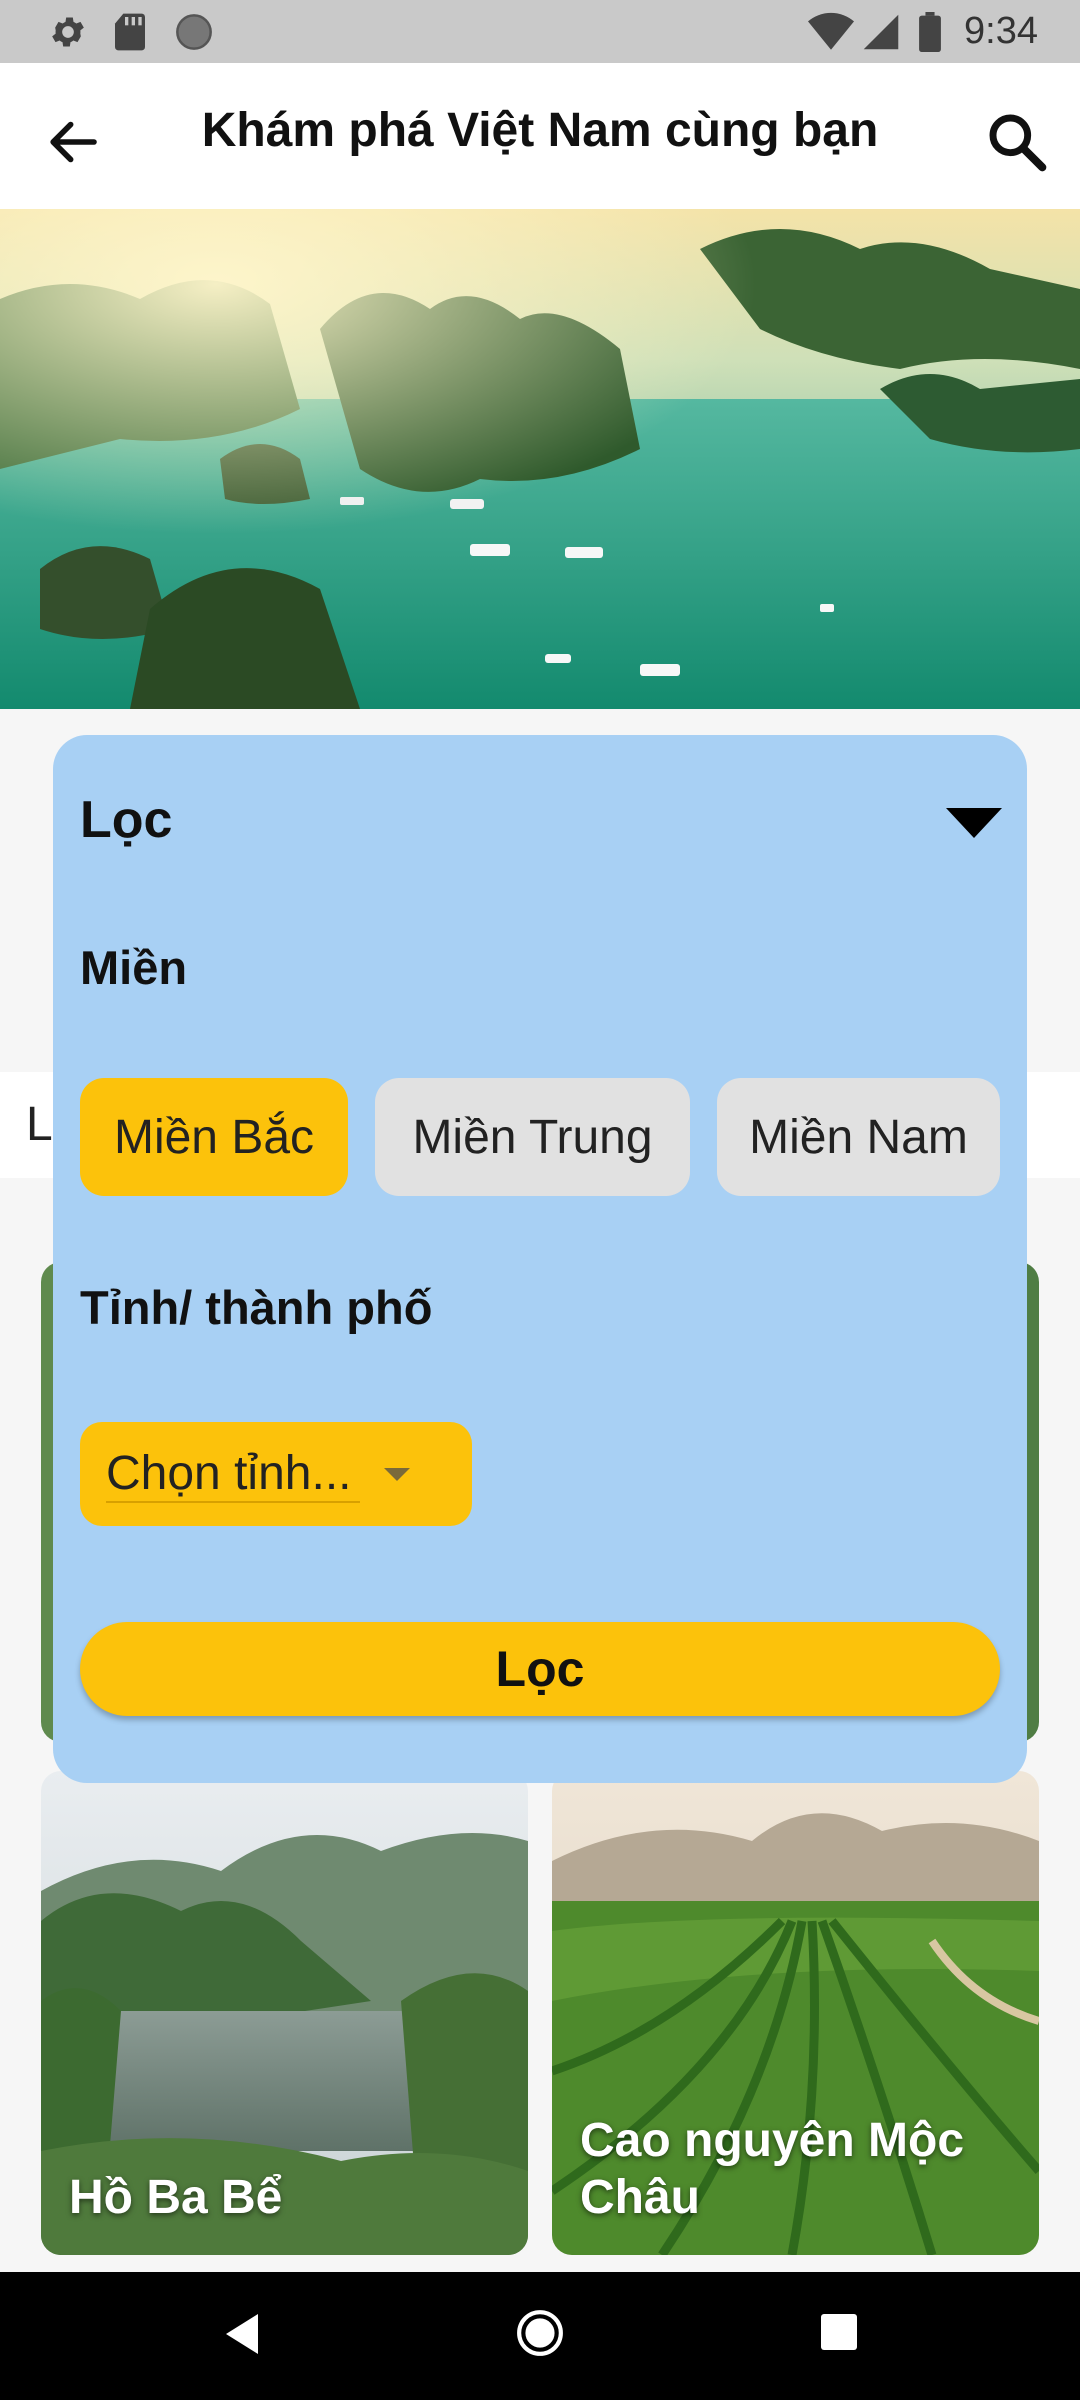 This screenshot has height=2400, width=1080. What do you see at coordinates (68, 32) in the screenshot?
I see `settings-gear-icon` at bounding box center [68, 32].